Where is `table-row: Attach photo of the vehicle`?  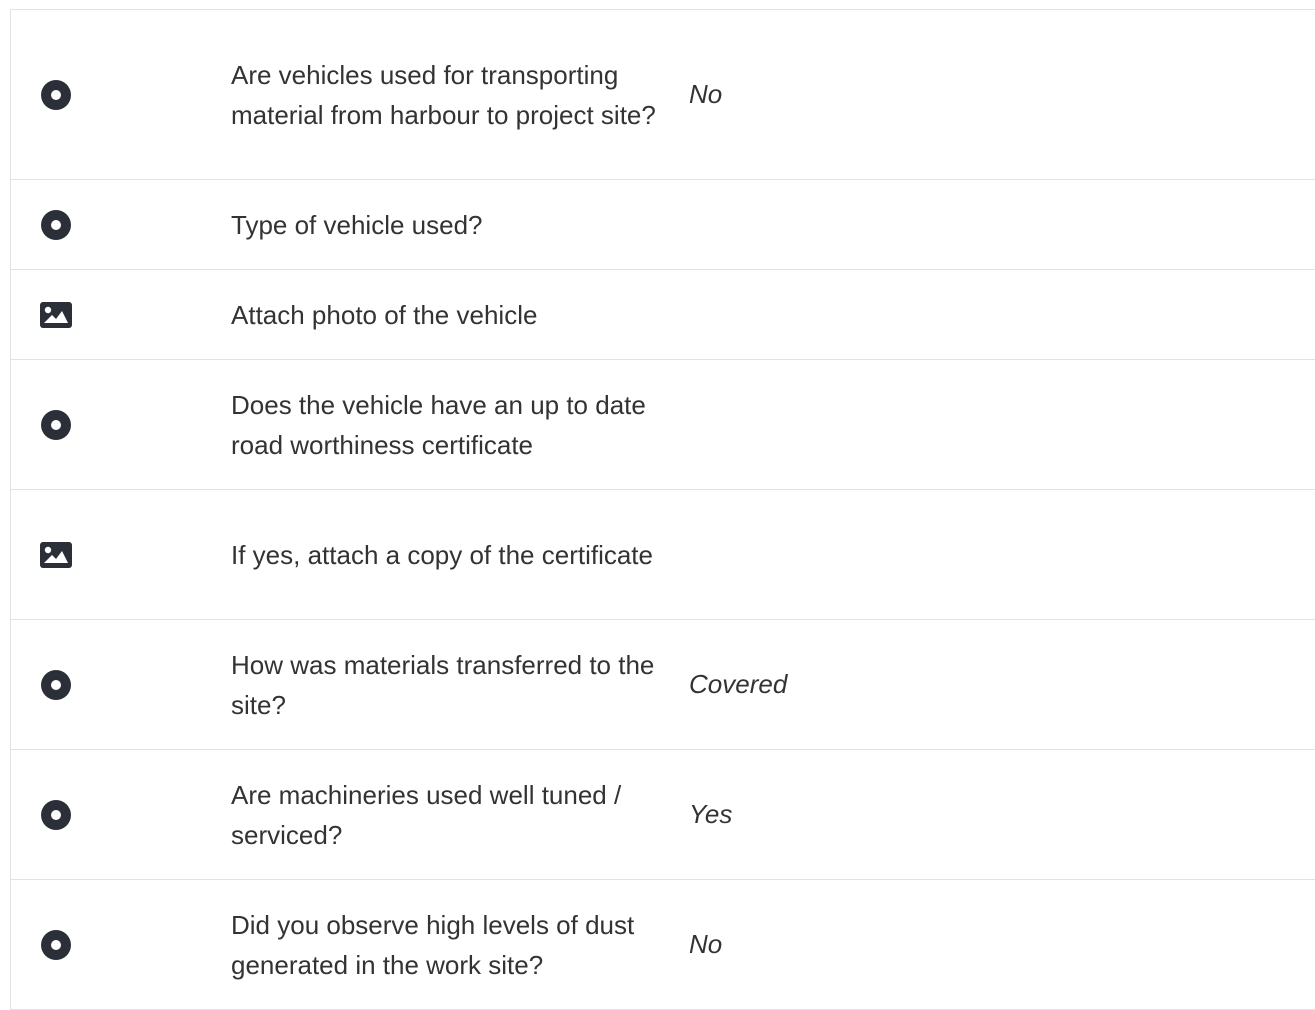
table-row: Attach photo of the vehicle is located at coordinates (663, 315).